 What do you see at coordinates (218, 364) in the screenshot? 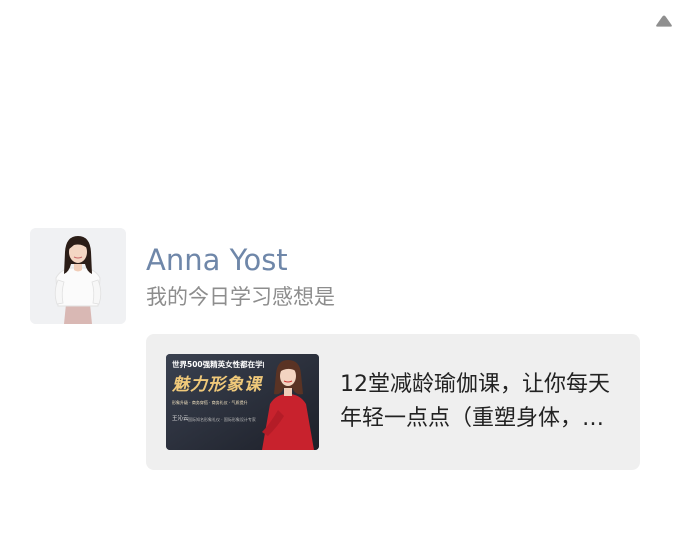
I see `thumbnail-headline: 世界500强精英女性都在学的` at bounding box center [218, 364].